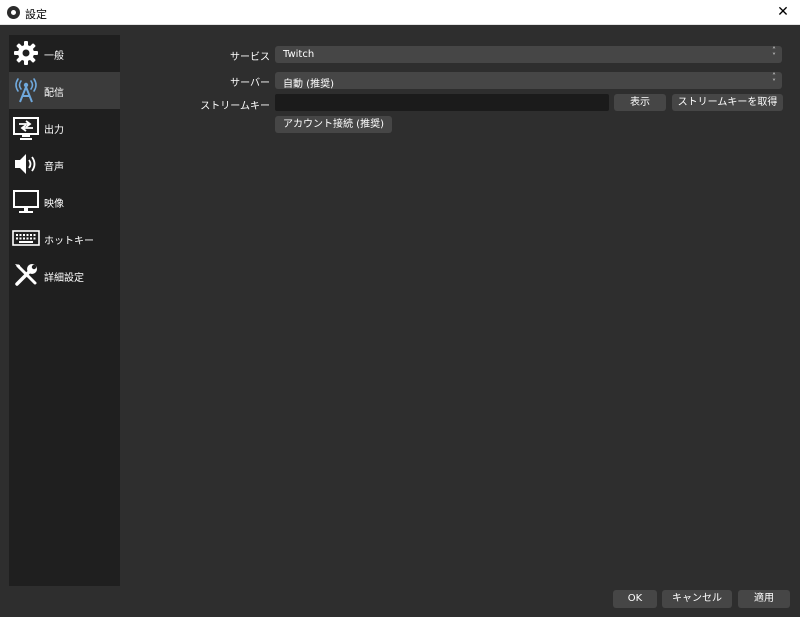 Image resolution: width=800 pixels, height=617 pixels. Describe the element at coordinates (528, 81) in the screenshot. I see `server-select: 自動 (推奨) ˄ ˅` at that location.